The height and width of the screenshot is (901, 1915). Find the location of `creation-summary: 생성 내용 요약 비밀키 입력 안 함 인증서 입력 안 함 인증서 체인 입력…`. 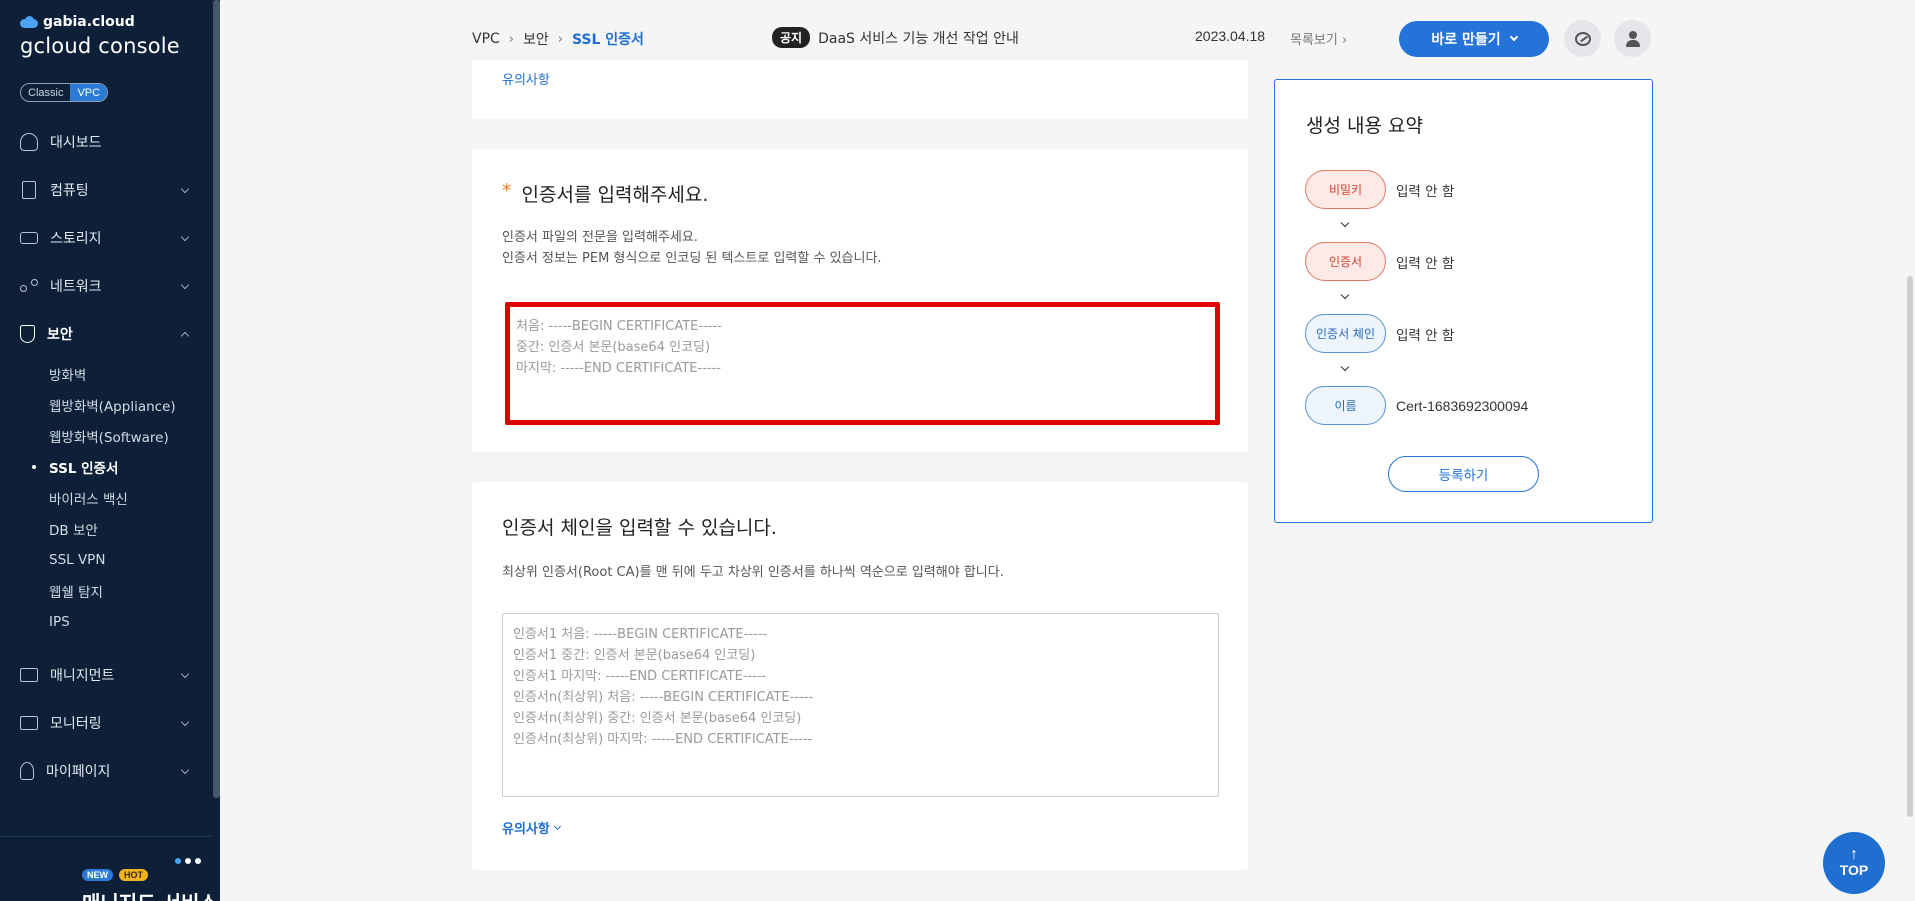

creation-summary: 생성 내용 요약 비밀키 입력 안 함 인증서 입력 안 함 인증서 체인 입력… is located at coordinates (1463, 301).